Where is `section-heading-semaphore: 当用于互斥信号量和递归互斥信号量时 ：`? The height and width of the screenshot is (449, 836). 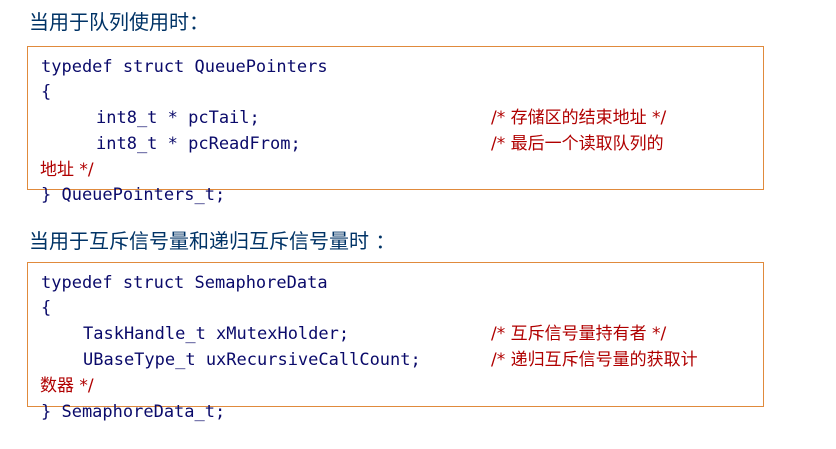 section-heading-semaphore: 当用于互斥信号量和递归互斥信号量时 ： is located at coordinates (212, 241).